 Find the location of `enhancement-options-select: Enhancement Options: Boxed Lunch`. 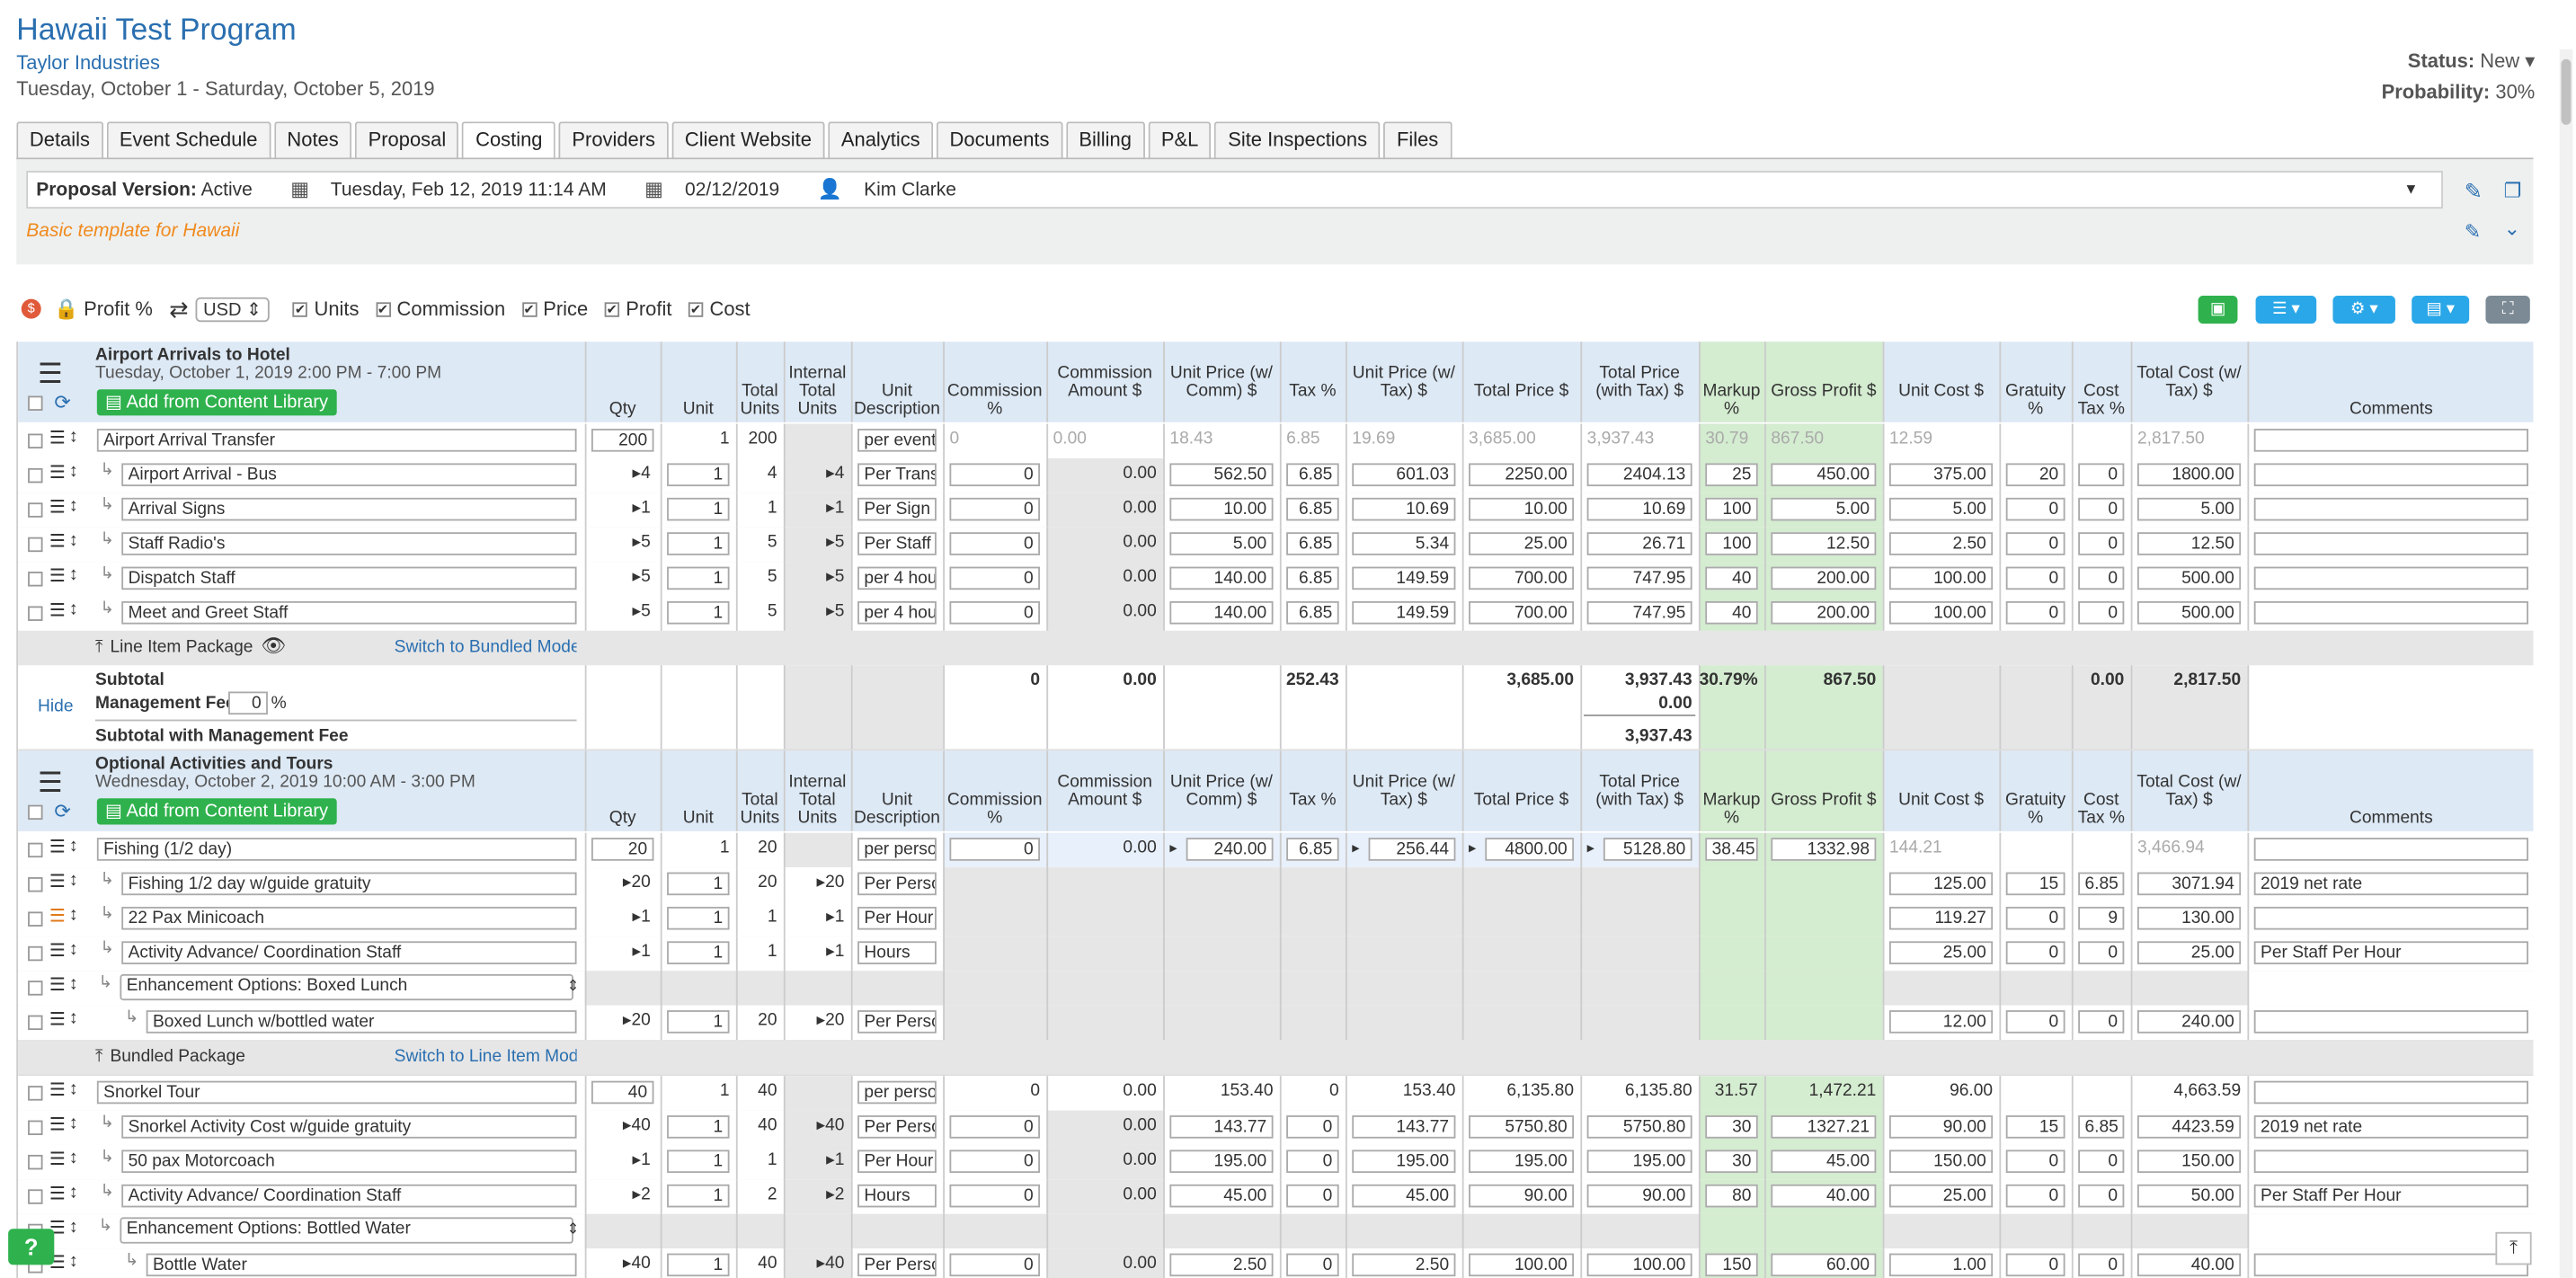

enhancement-options-select: Enhancement Options: Boxed Lunch is located at coordinates (346, 987).